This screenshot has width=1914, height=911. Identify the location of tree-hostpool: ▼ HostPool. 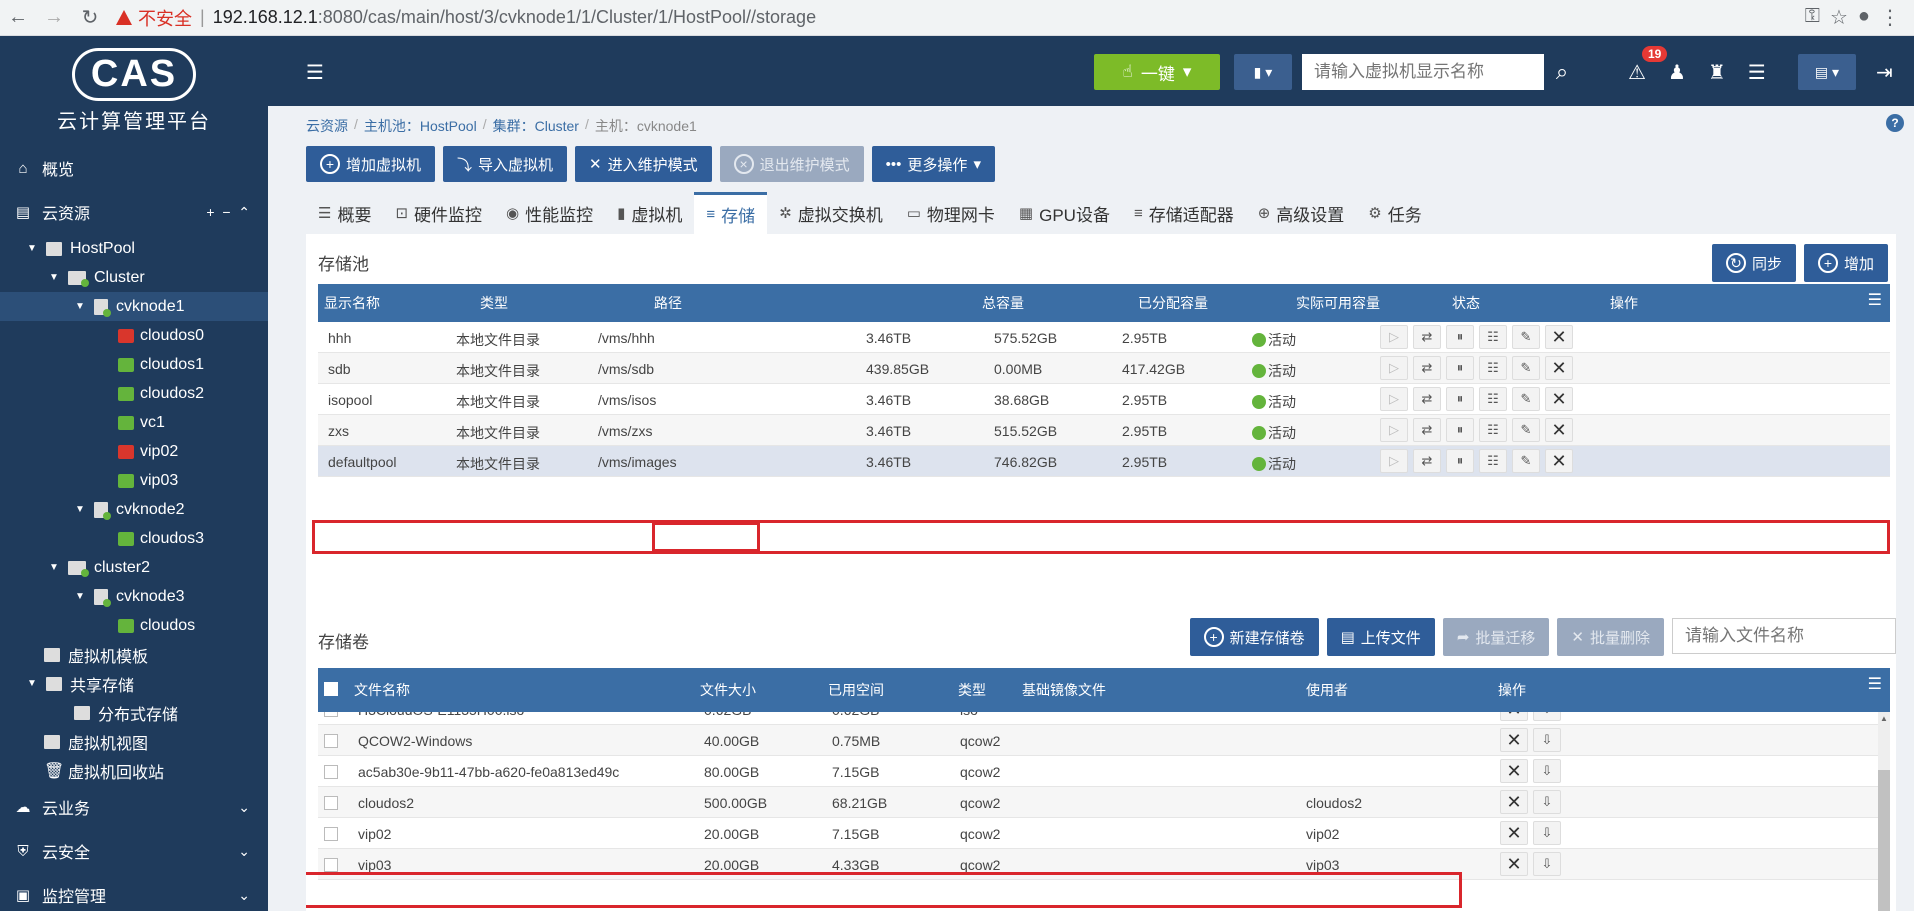
(134, 248).